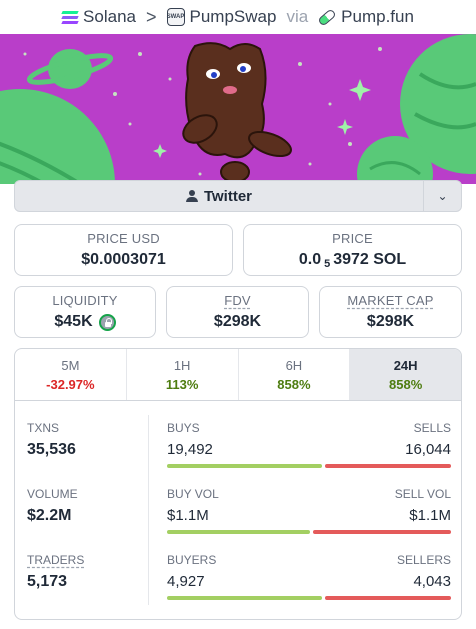 The image size is (476, 629). What do you see at coordinates (387, 466) in the screenshot?
I see `sell-share-bar` at bounding box center [387, 466].